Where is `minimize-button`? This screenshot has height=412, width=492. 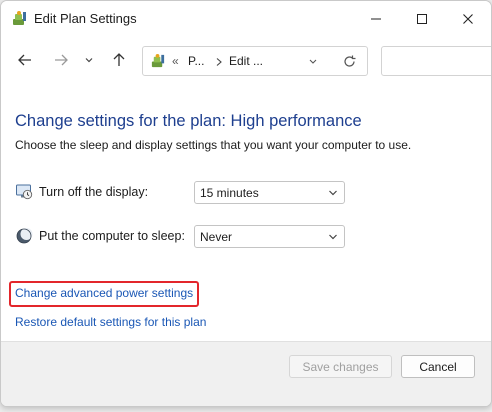
minimize-button is located at coordinates (376, 19).